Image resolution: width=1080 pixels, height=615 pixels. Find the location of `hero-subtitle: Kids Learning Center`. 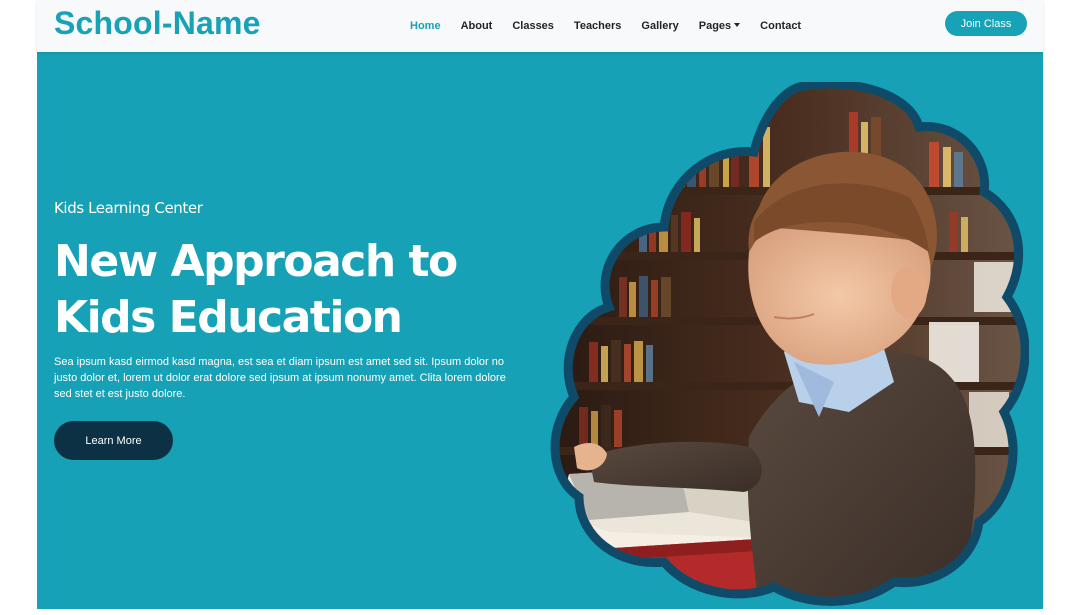

hero-subtitle: Kids Learning Center is located at coordinates (128, 208).